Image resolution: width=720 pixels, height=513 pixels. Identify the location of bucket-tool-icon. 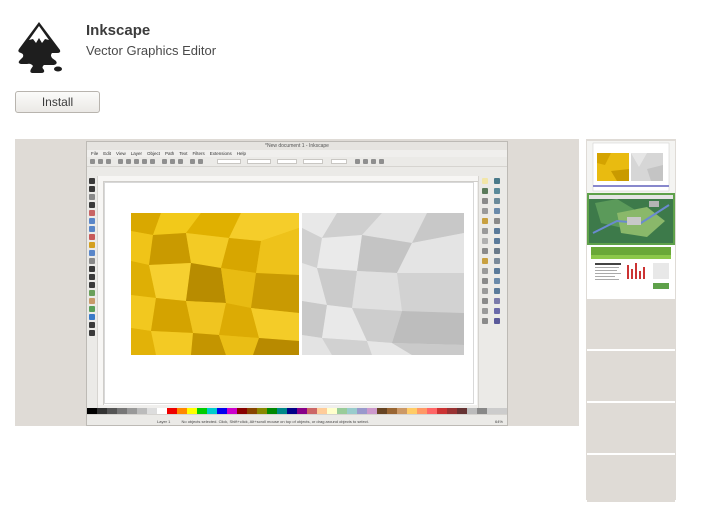
(92, 309).